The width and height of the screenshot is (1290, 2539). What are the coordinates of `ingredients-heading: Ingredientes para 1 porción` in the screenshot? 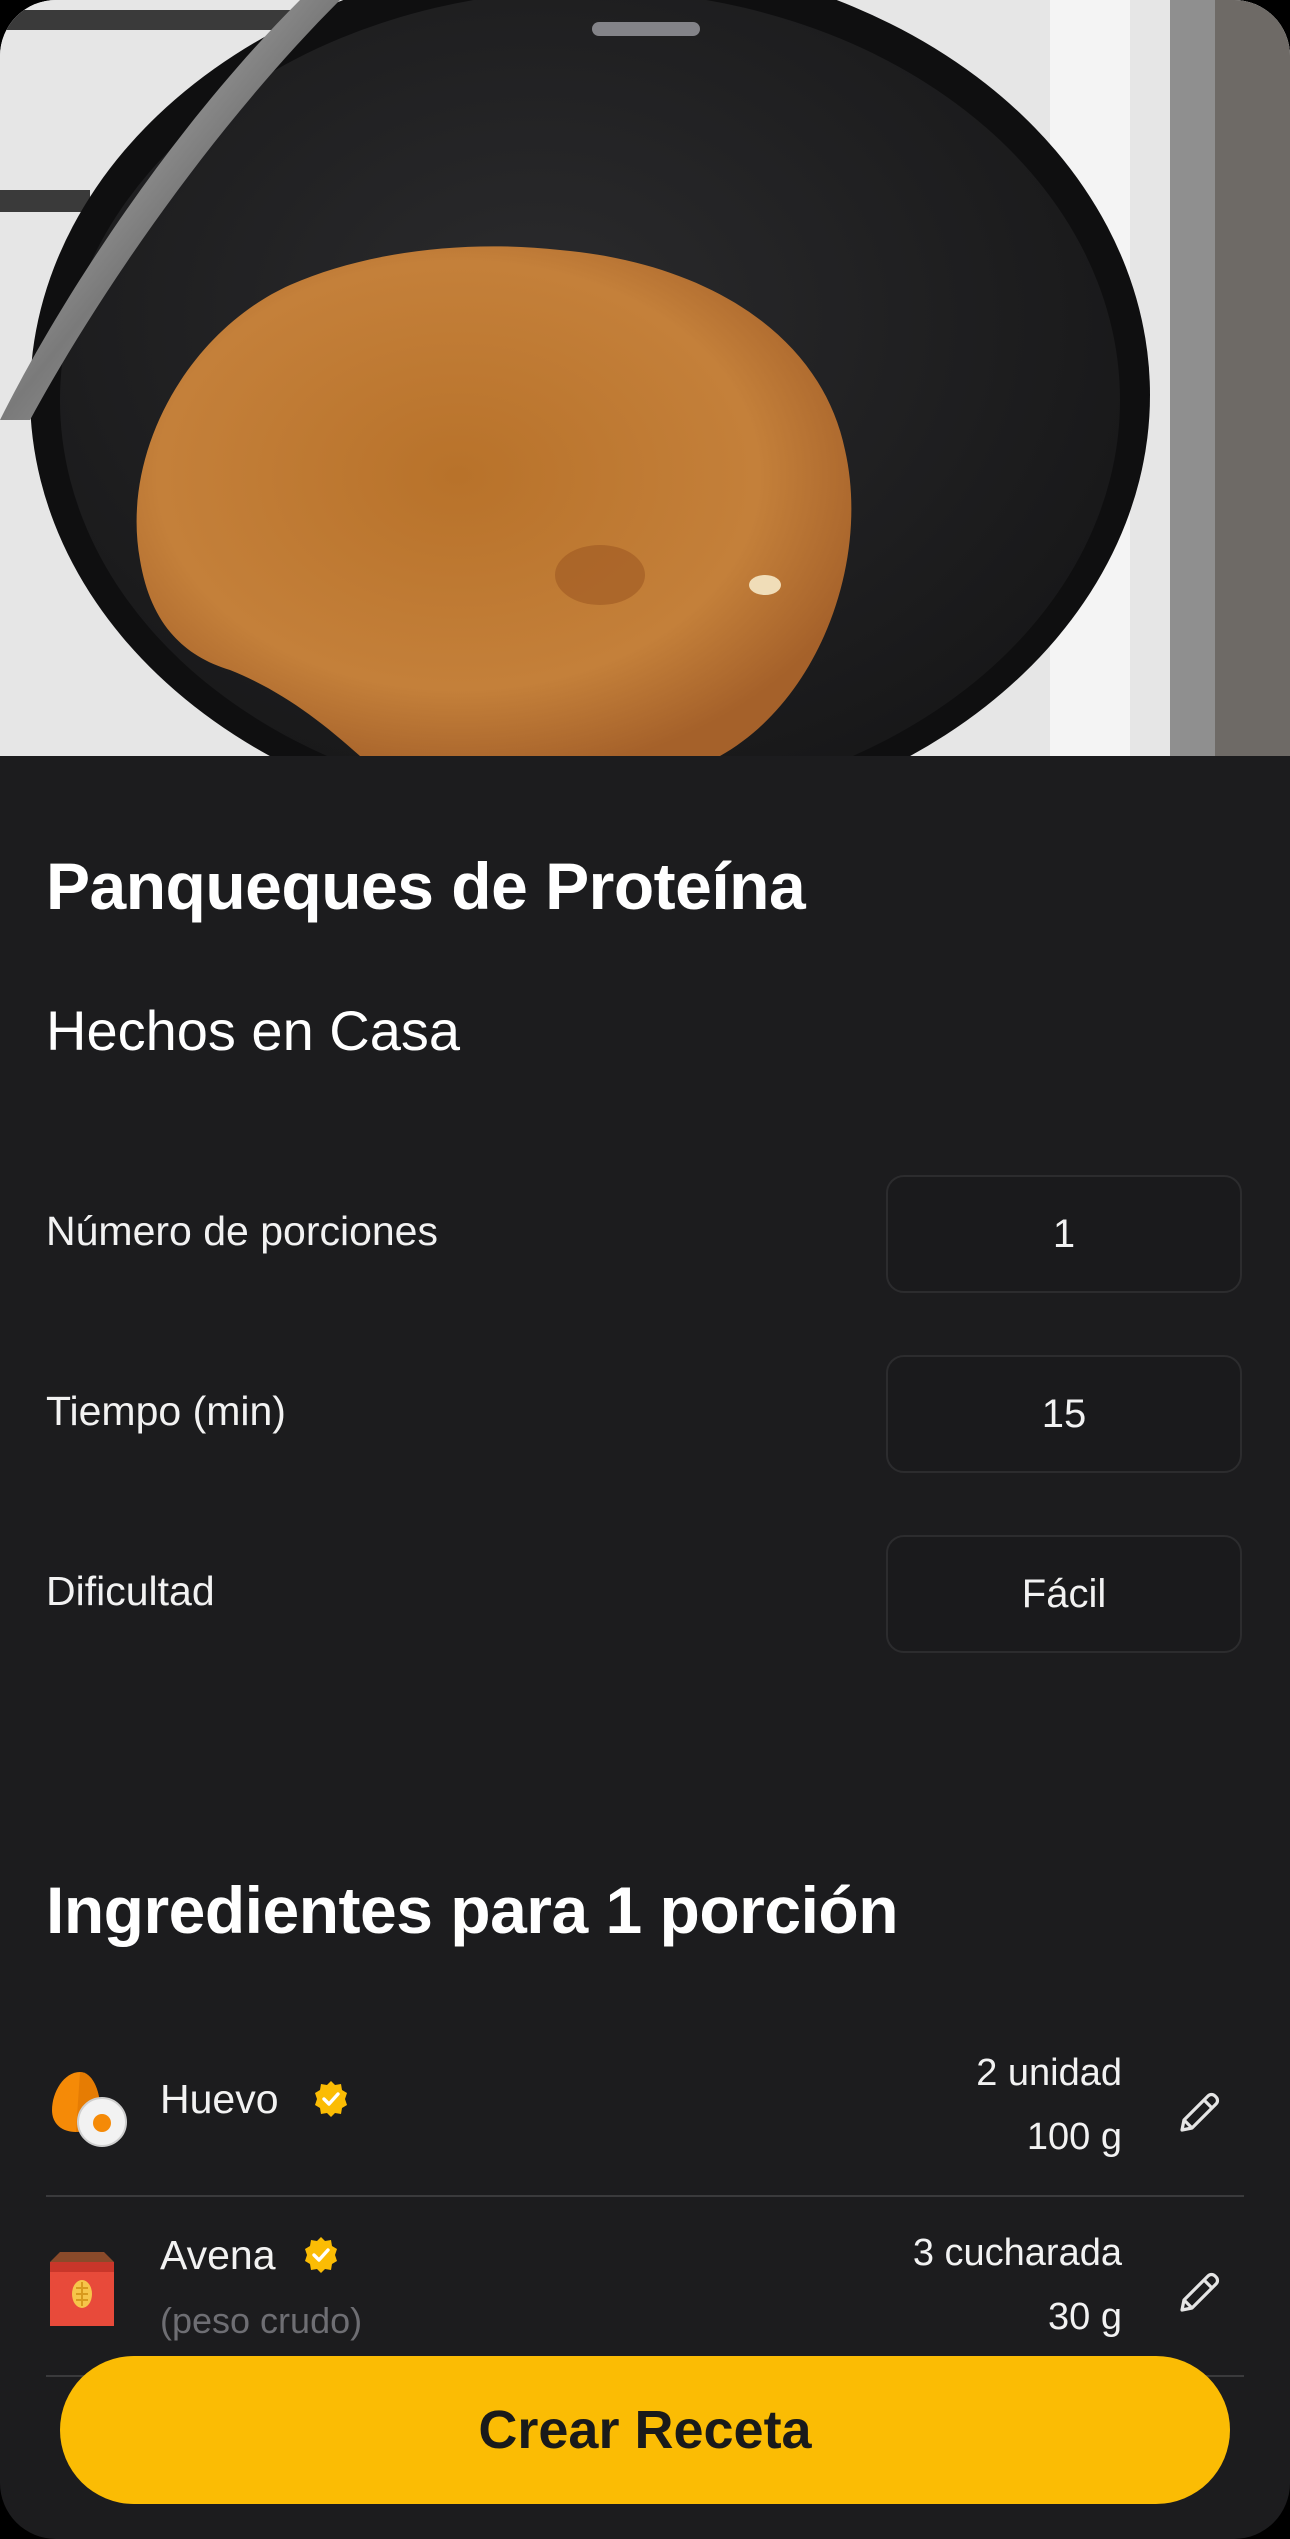 It's located at (472, 1910).